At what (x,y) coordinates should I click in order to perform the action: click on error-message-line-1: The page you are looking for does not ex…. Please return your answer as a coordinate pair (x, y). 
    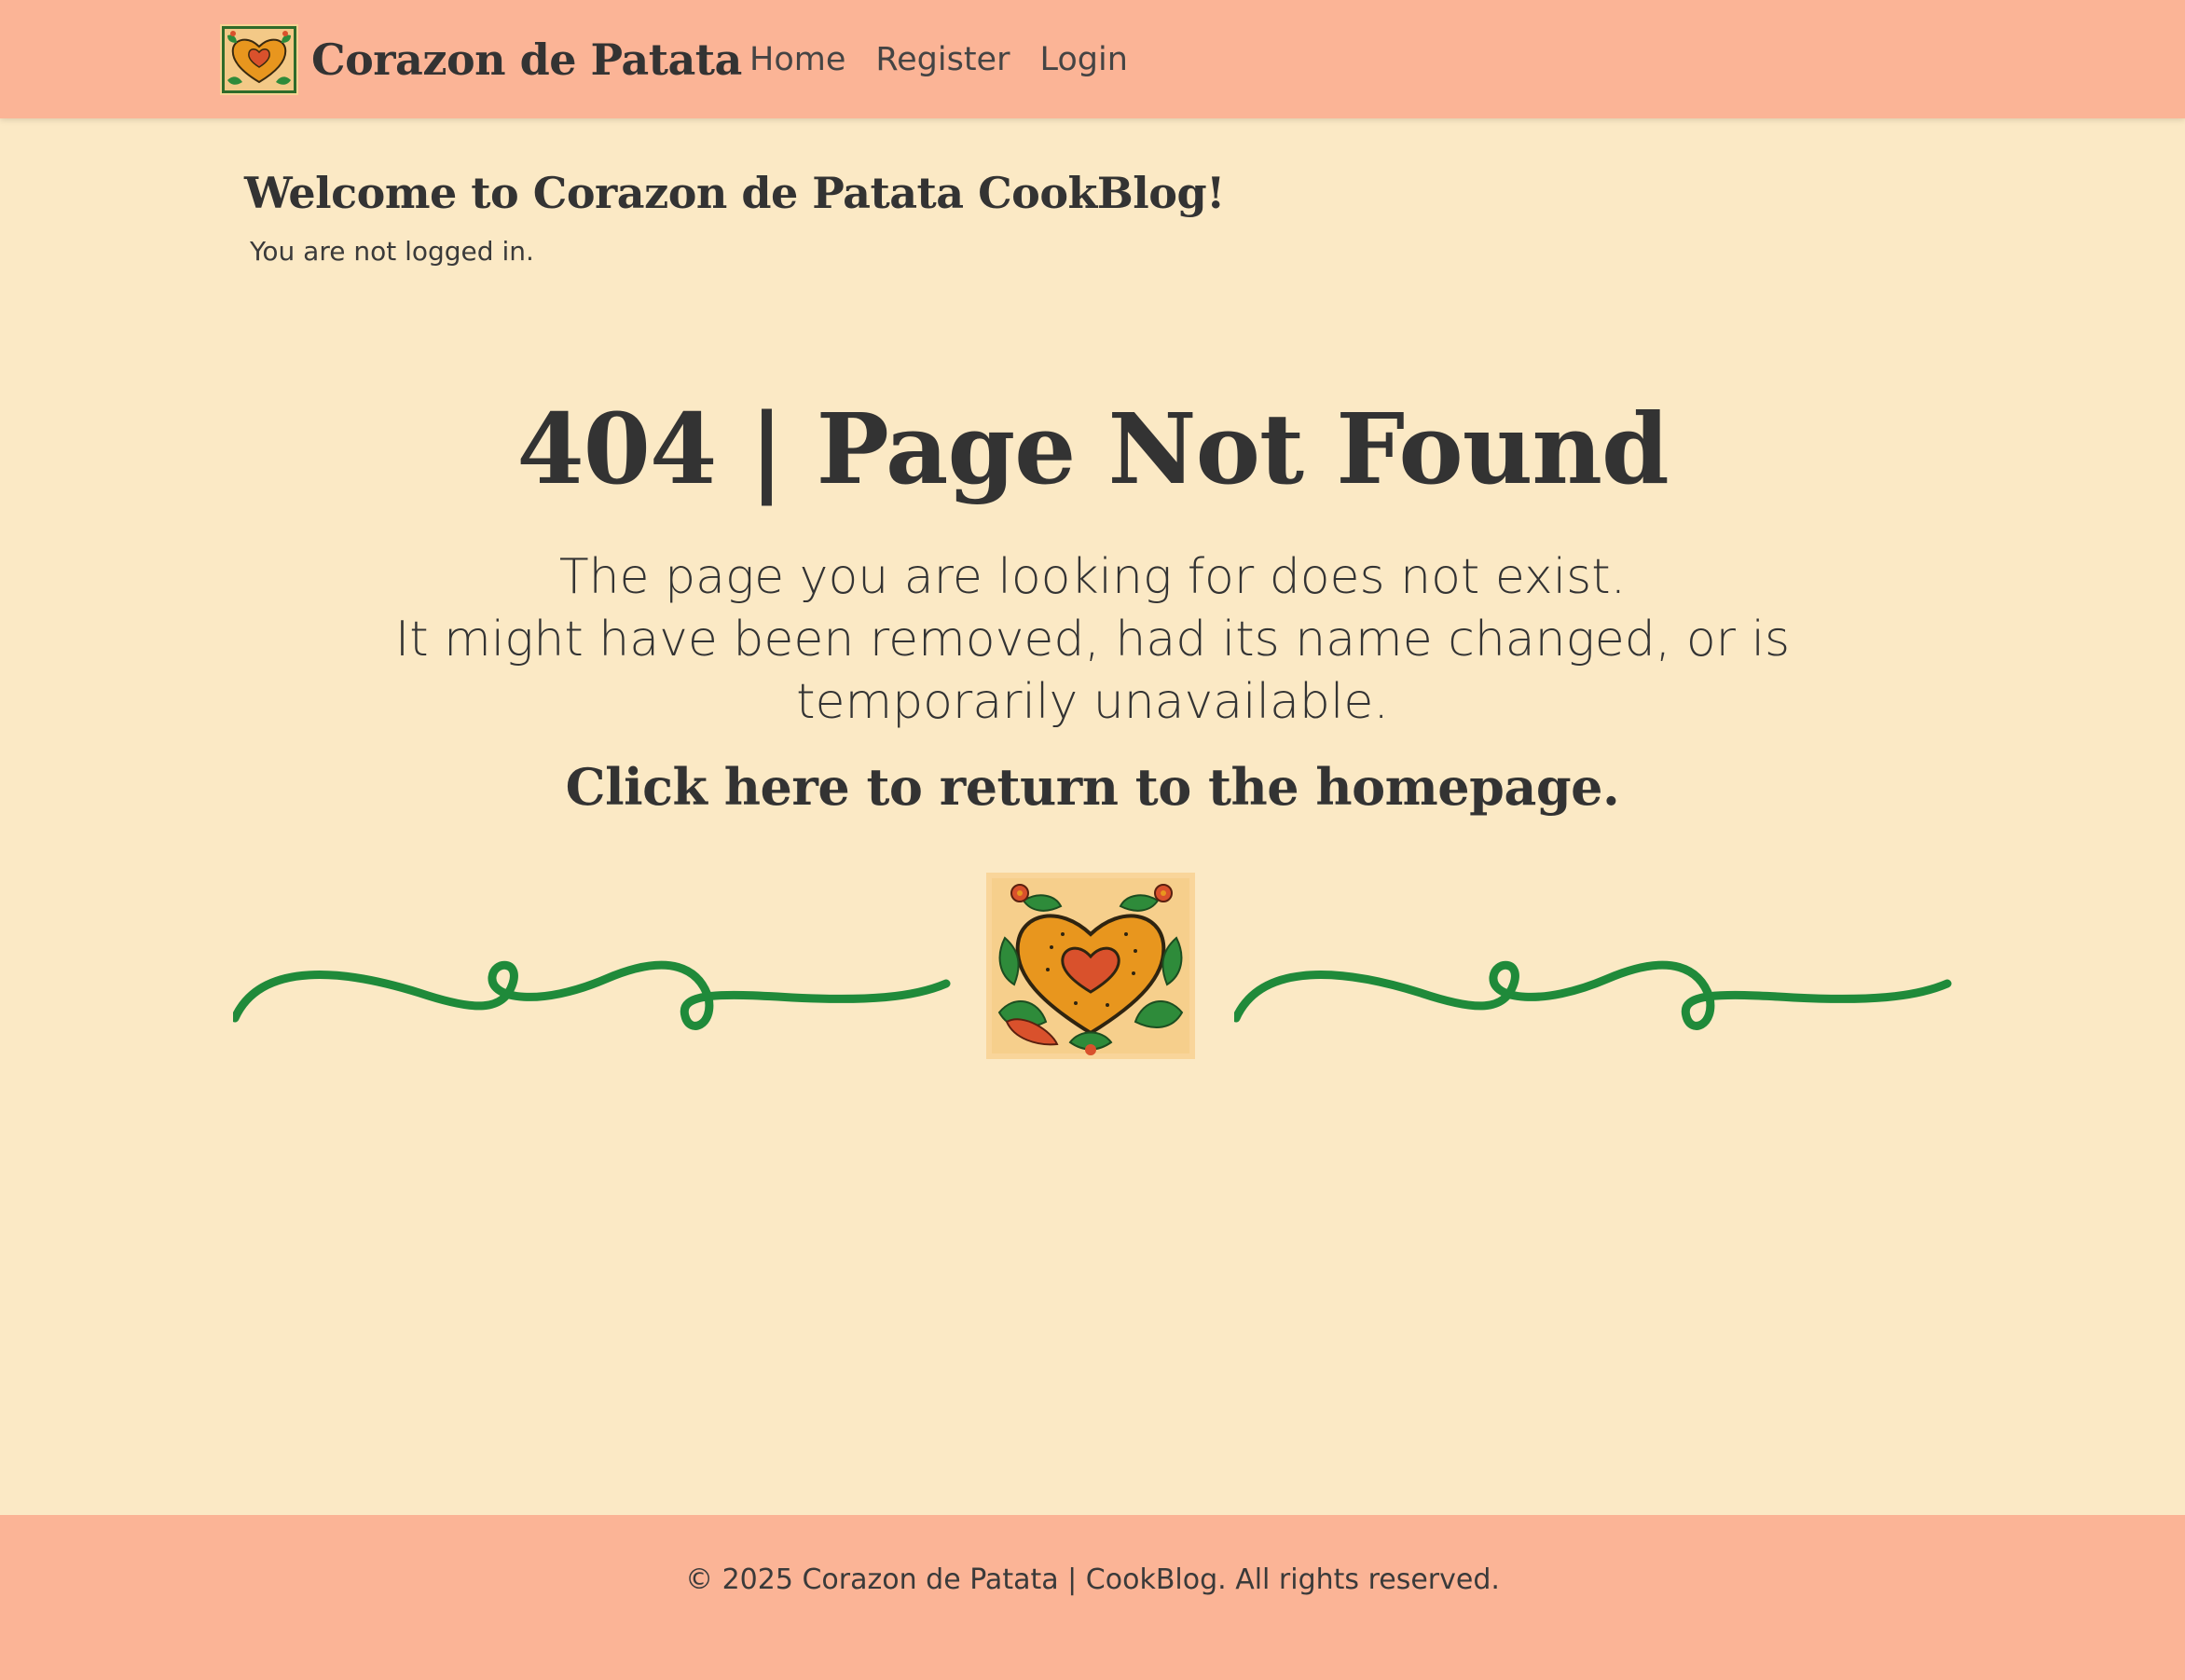
    Looking at the image, I should click on (1092, 577).